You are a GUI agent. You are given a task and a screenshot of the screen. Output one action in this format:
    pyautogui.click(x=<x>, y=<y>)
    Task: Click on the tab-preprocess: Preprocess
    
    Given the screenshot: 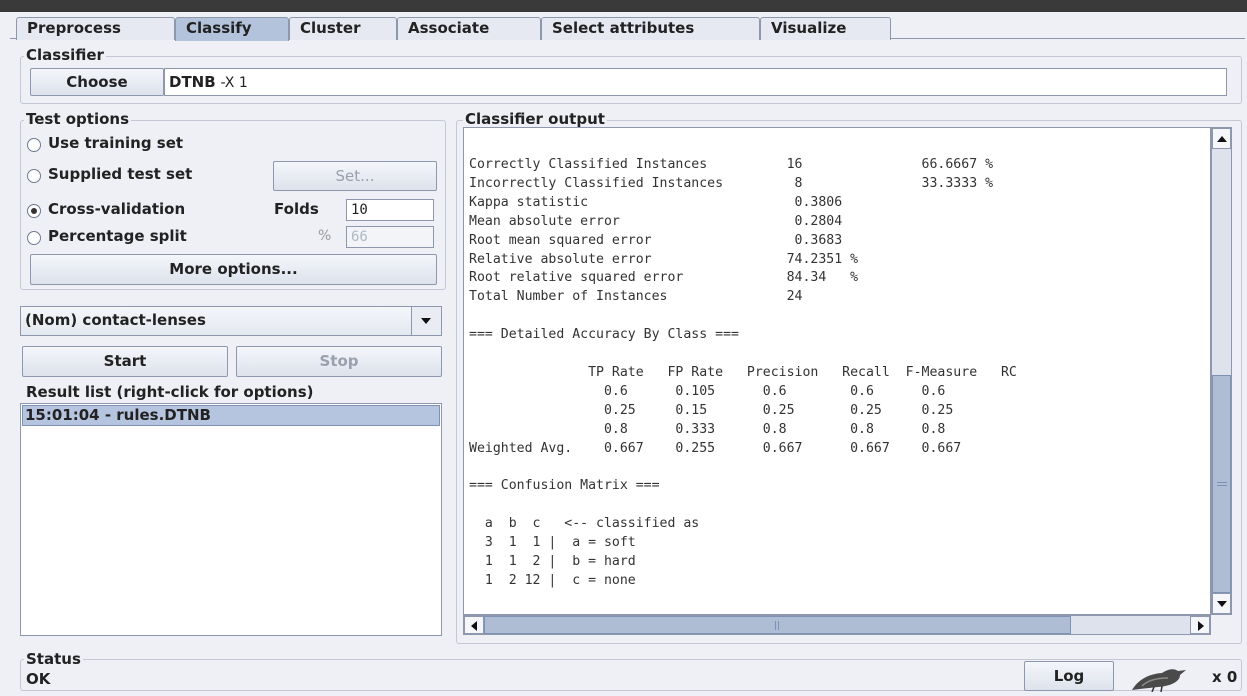 What is the action you would take?
    pyautogui.click(x=95, y=28)
    